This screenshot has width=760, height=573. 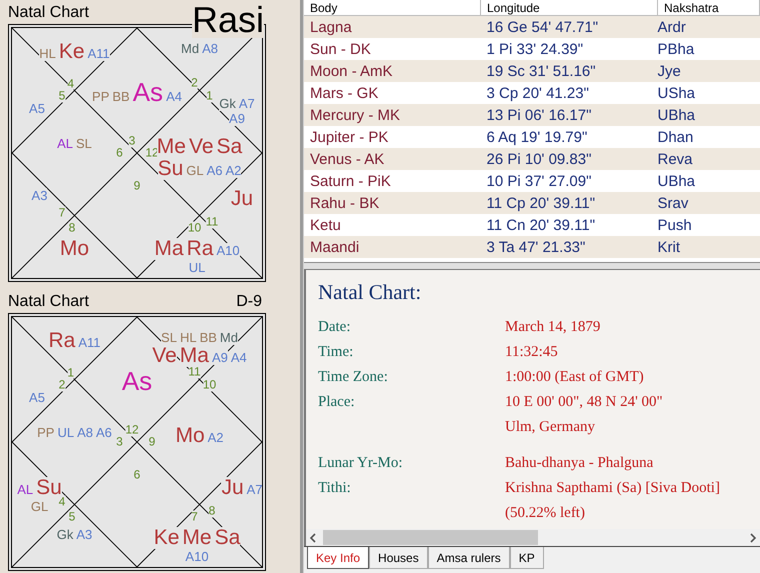 What do you see at coordinates (171, 147) in the screenshot?
I see `planet-label: Me` at bounding box center [171, 147].